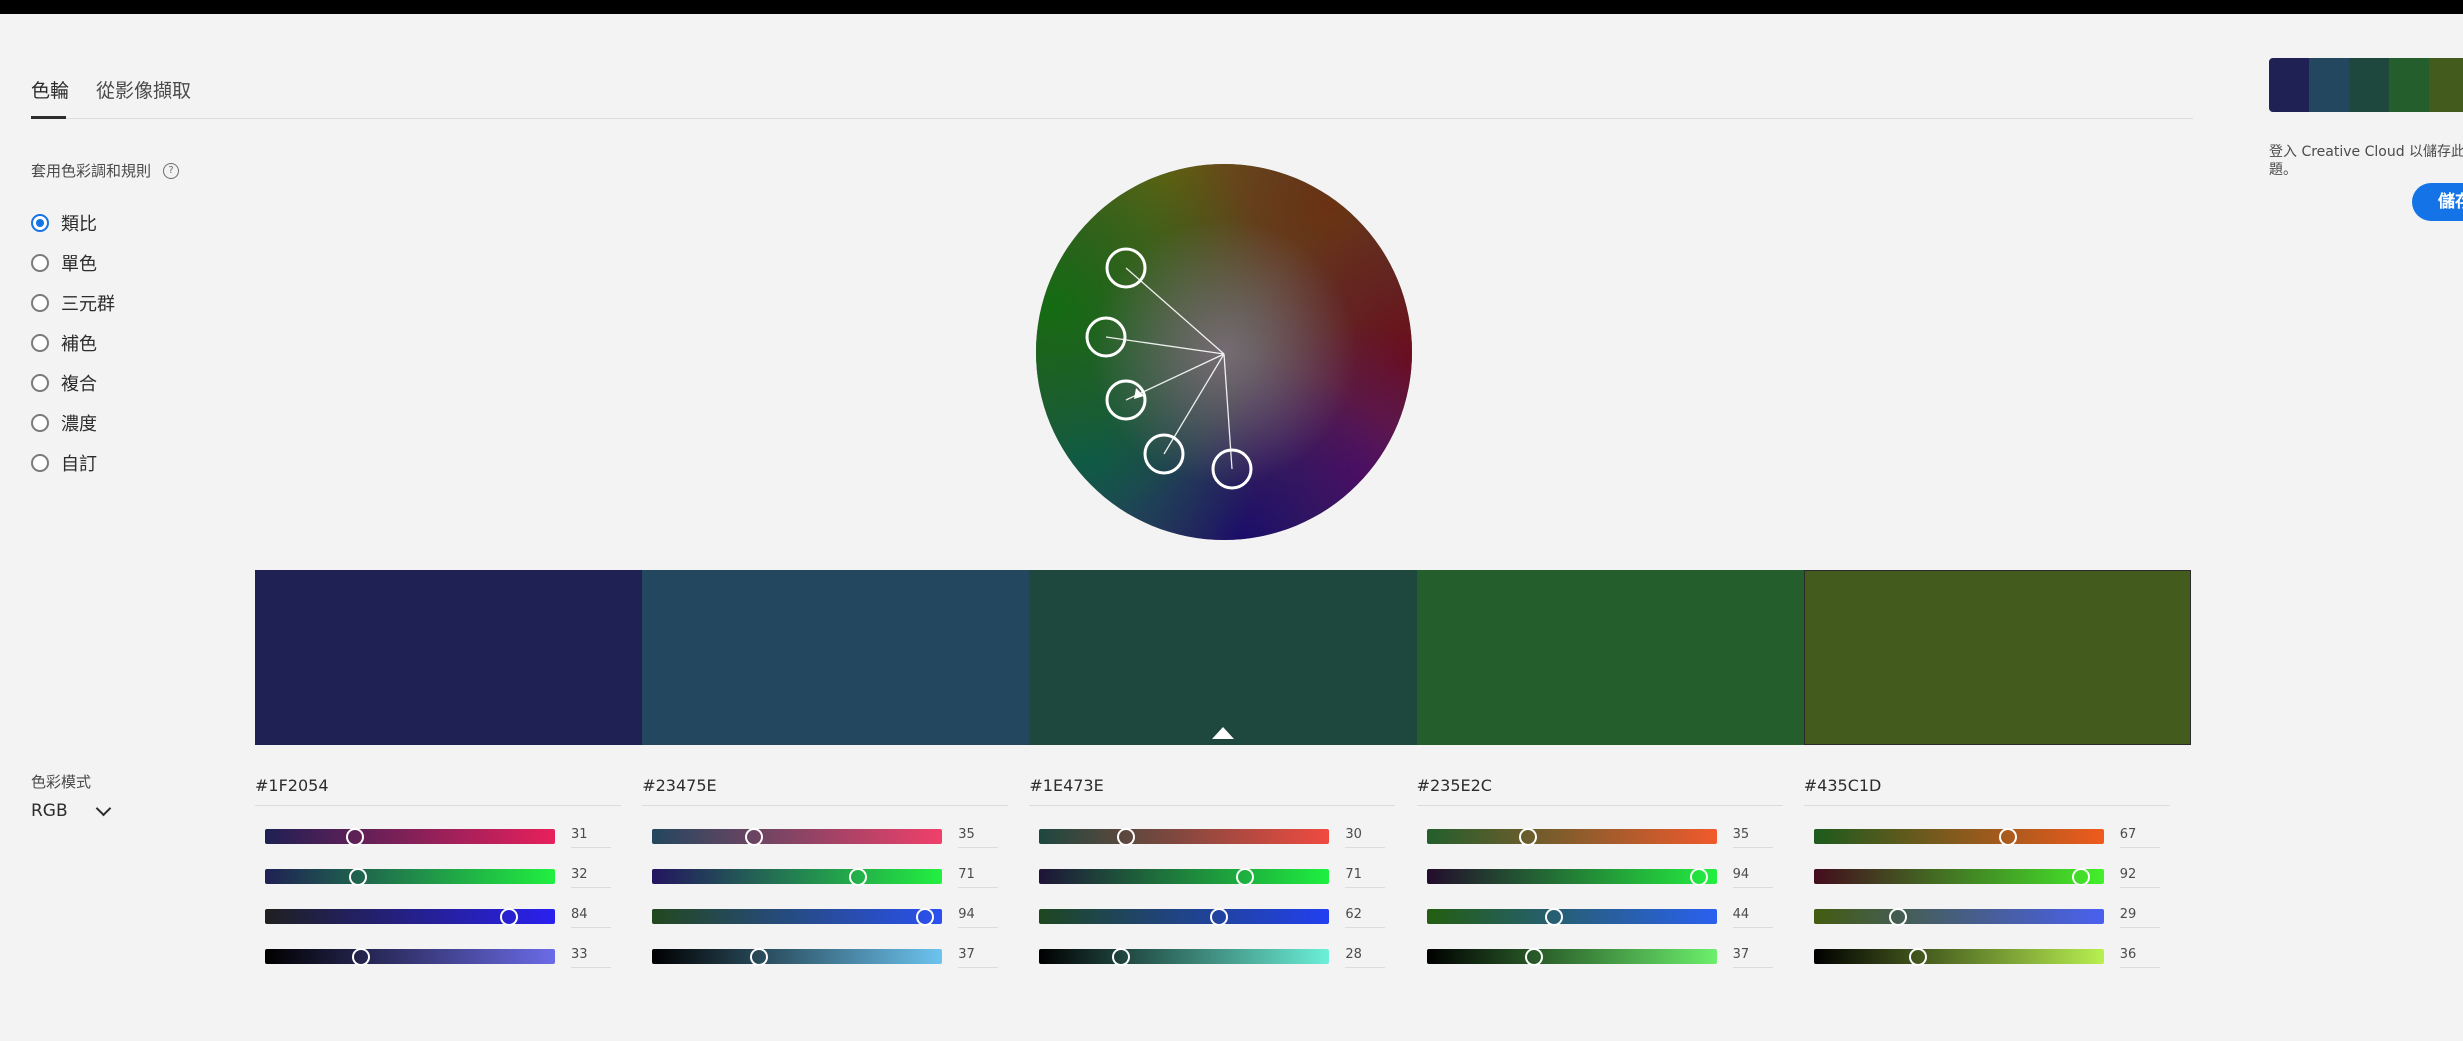 This screenshot has width=2463, height=1041. I want to click on channel-slider: 28, so click(1217, 957).